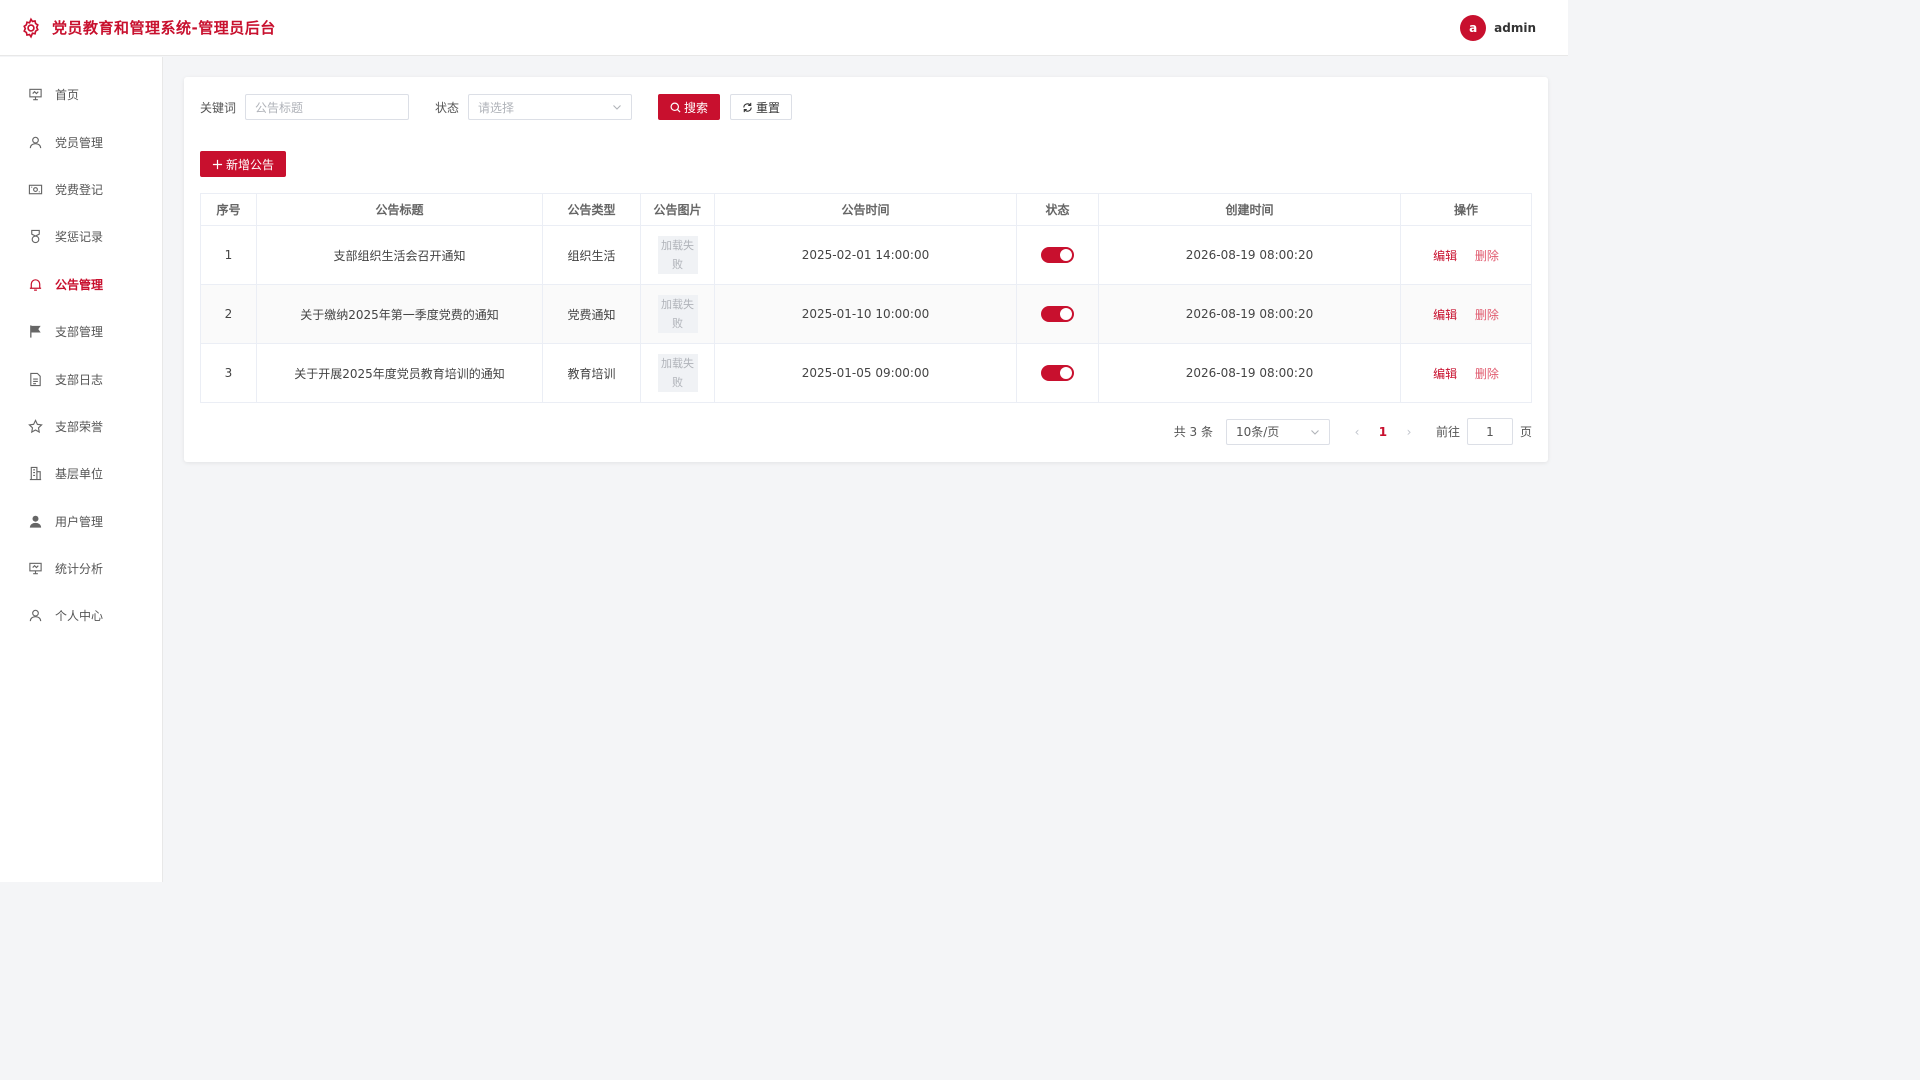 The width and height of the screenshot is (1920, 1080). I want to click on money-icon, so click(35, 189).